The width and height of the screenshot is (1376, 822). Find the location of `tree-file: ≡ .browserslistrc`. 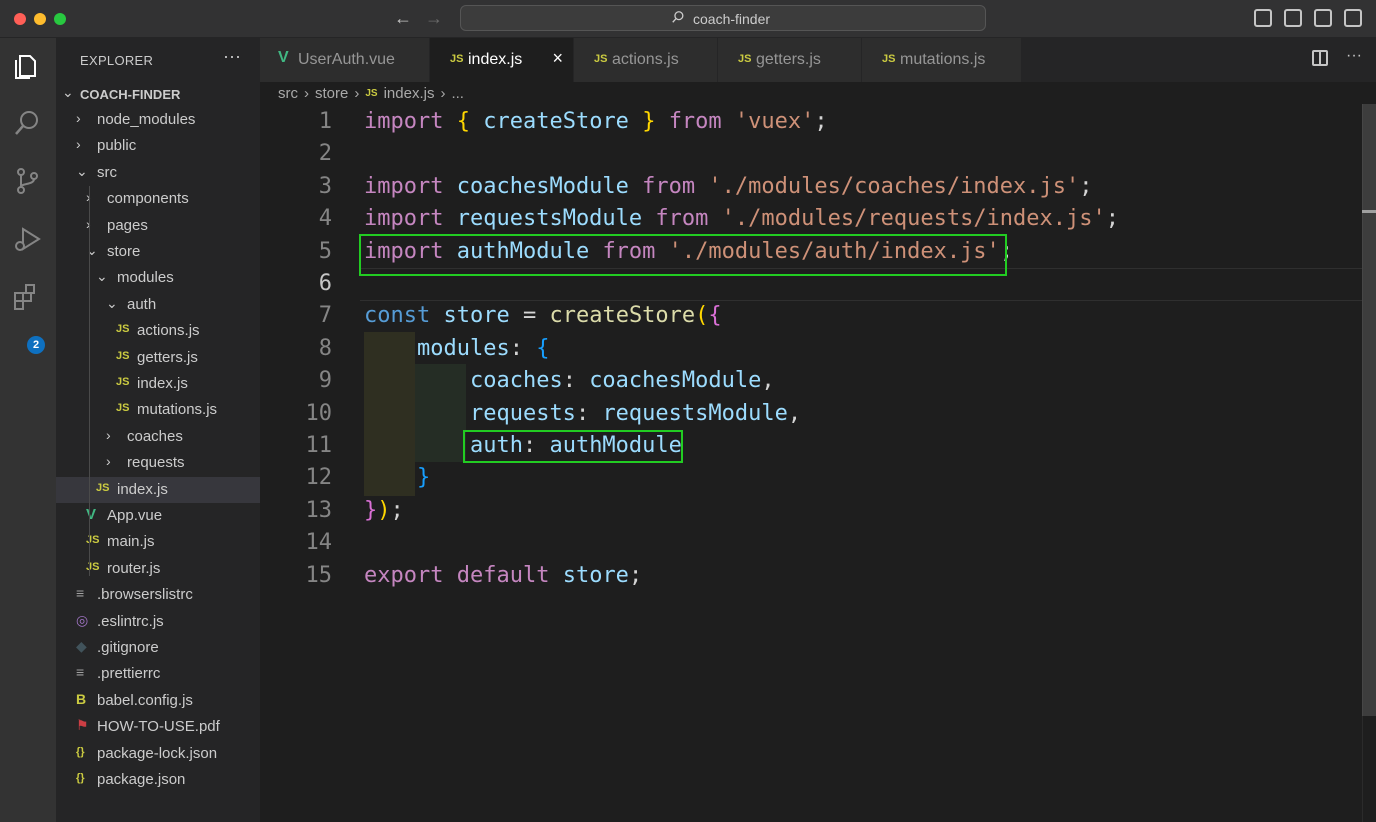

tree-file: ≡ .browserslistrc is located at coordinates (158, 595).